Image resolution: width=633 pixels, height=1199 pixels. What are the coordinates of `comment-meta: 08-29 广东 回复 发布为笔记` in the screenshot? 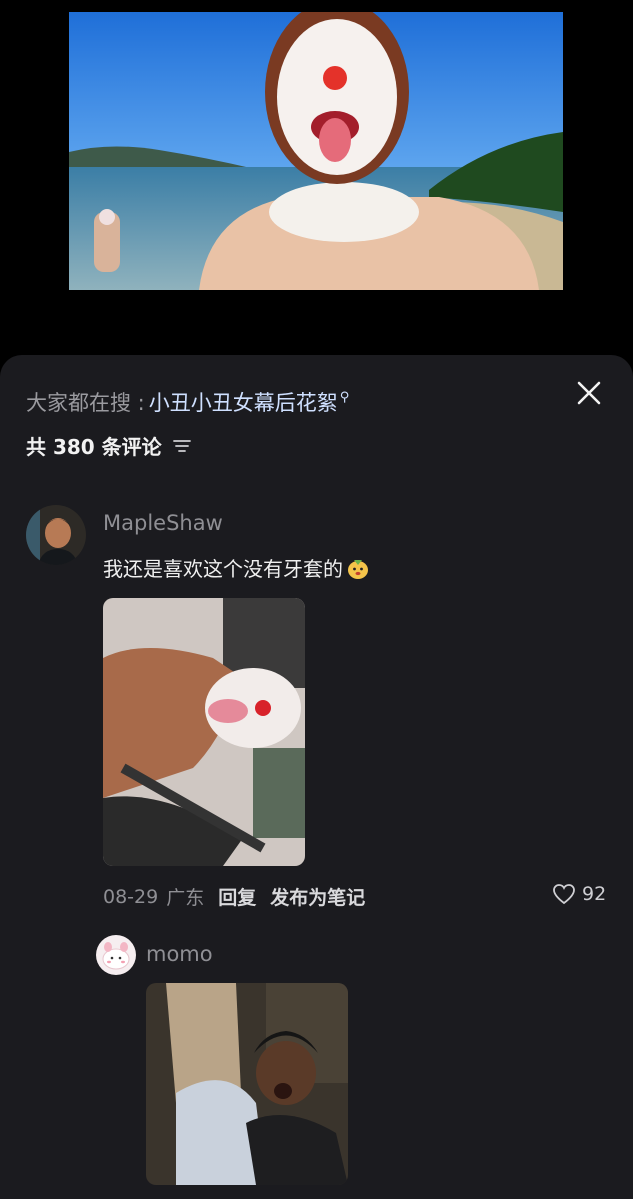 It's located at (234, 896).